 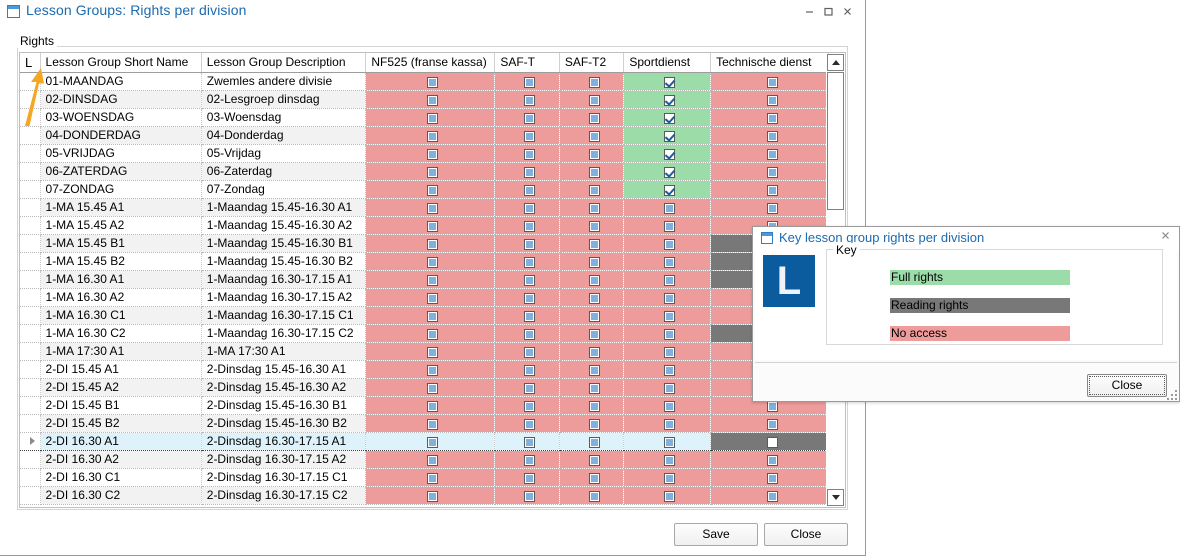 What do you see at coordinates (121, 351) in the screenshot?
I see `cell-short-name: 1-MA 17:30 A1` at bounding box center [121, 351].